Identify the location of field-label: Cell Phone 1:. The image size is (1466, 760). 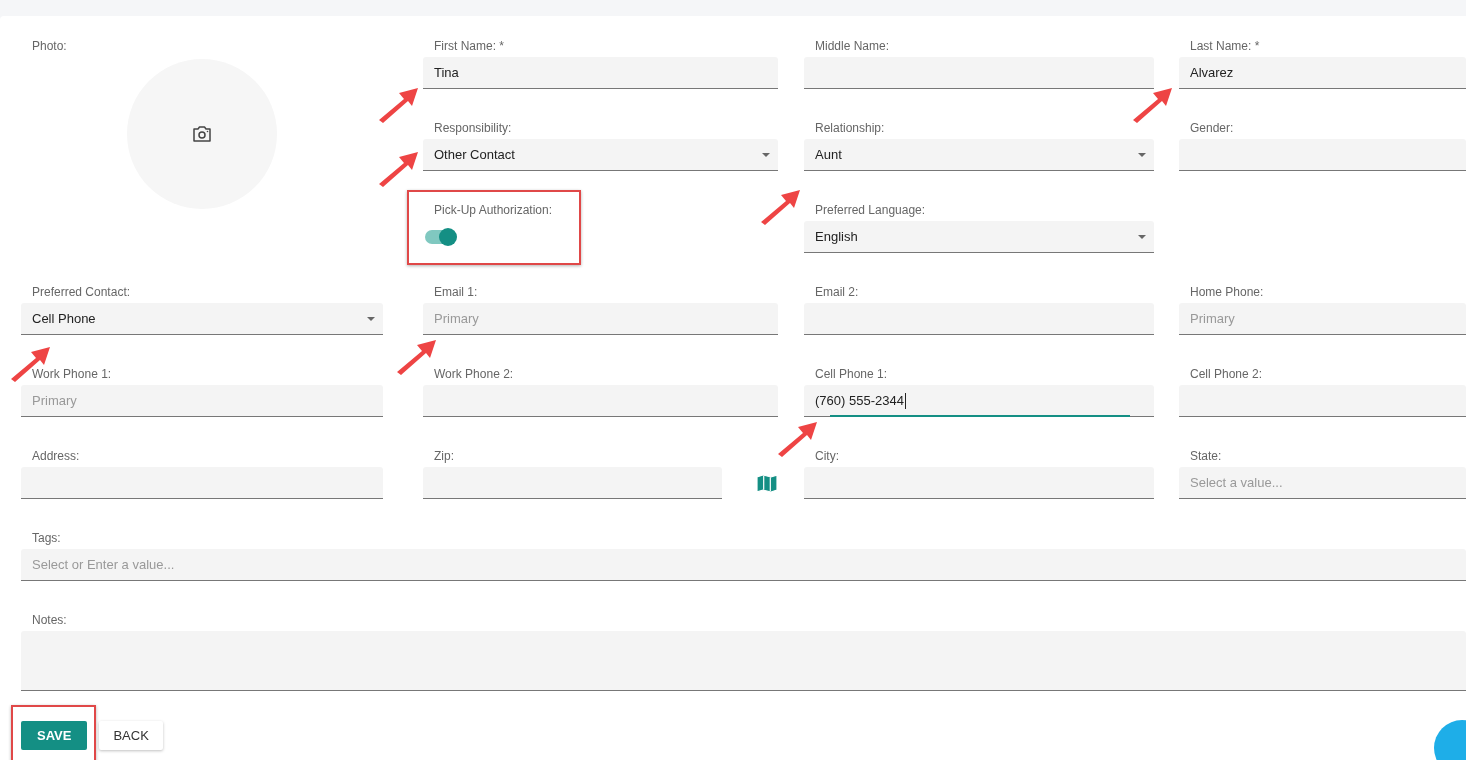
(851, 374).